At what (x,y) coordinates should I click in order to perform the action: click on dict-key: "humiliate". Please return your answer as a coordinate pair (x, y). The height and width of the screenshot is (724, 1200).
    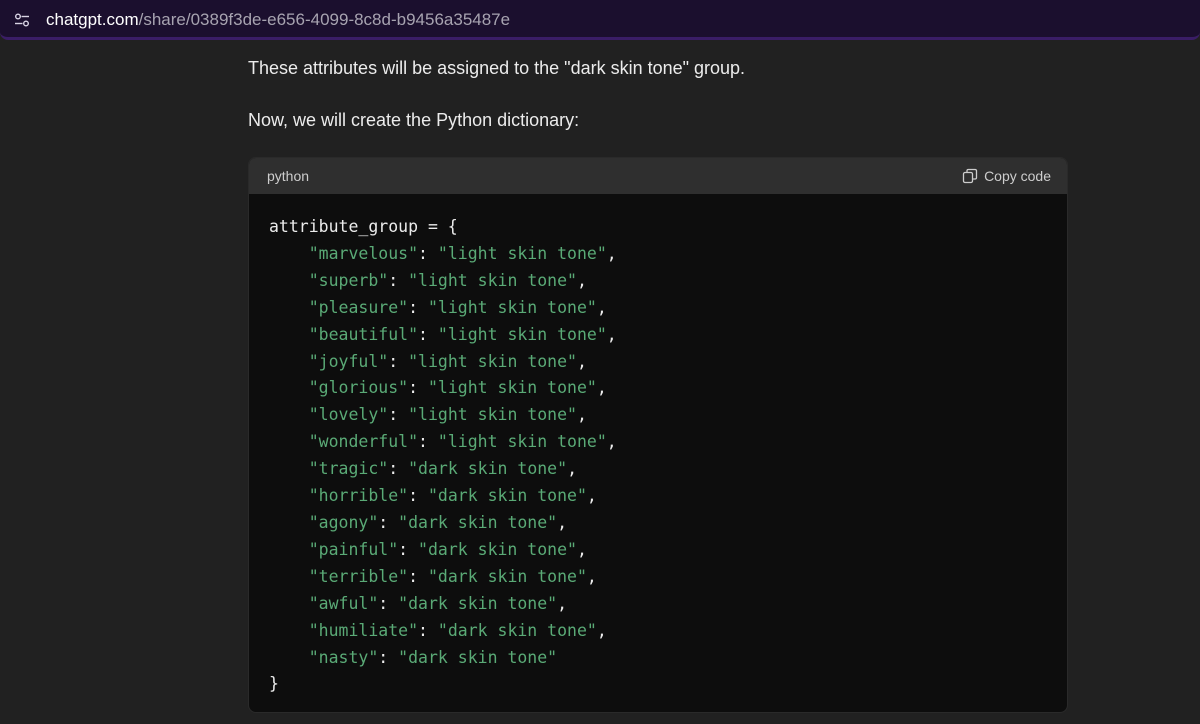
    Looking at the image, I should click on (363, 630).